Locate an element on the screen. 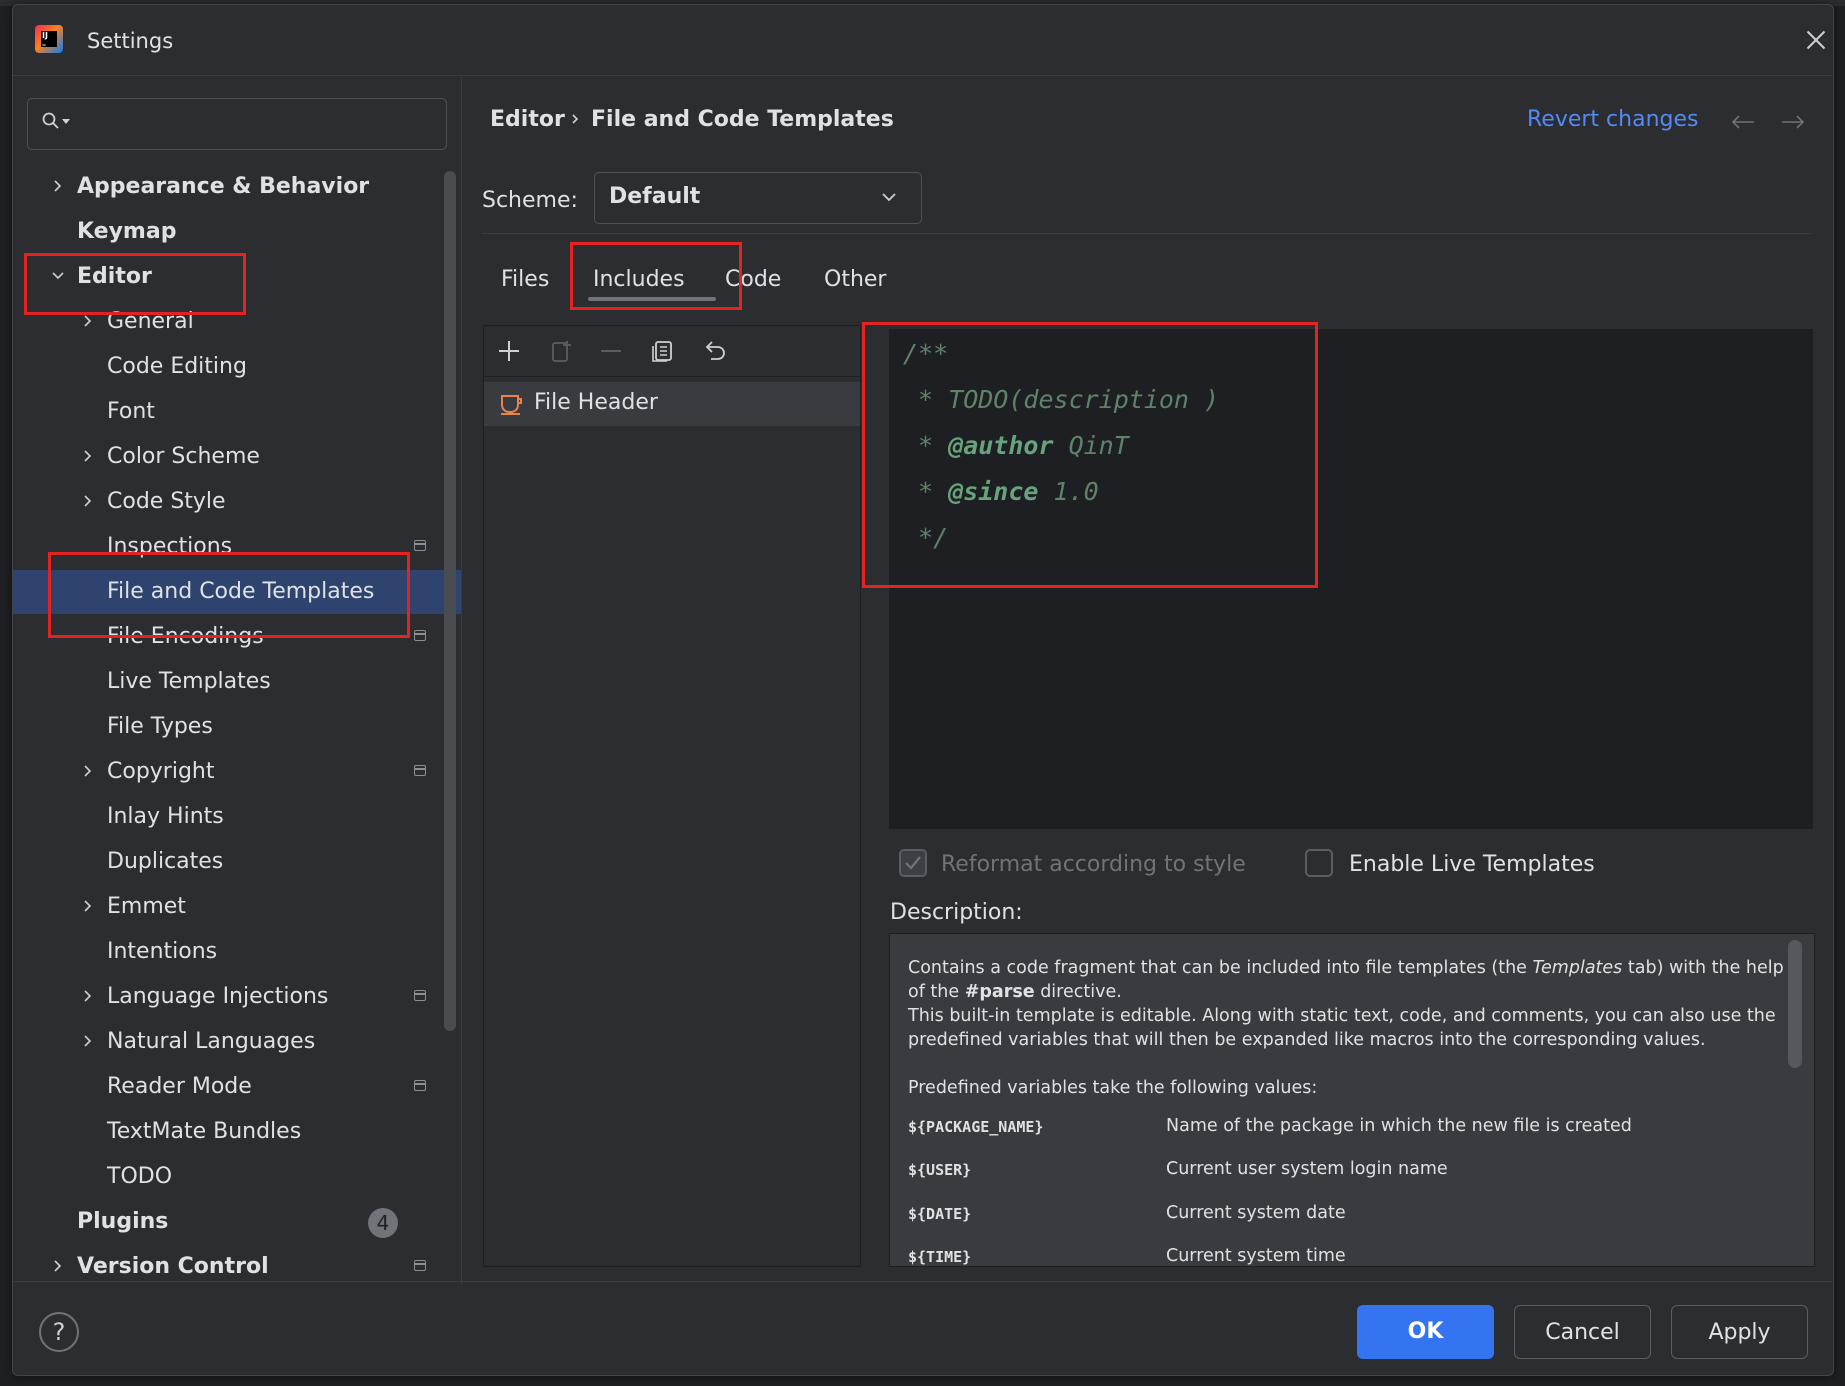 The width and height of the screenshot is (1845, 1386). tab-code: Code is located at coordinates (753, 279).